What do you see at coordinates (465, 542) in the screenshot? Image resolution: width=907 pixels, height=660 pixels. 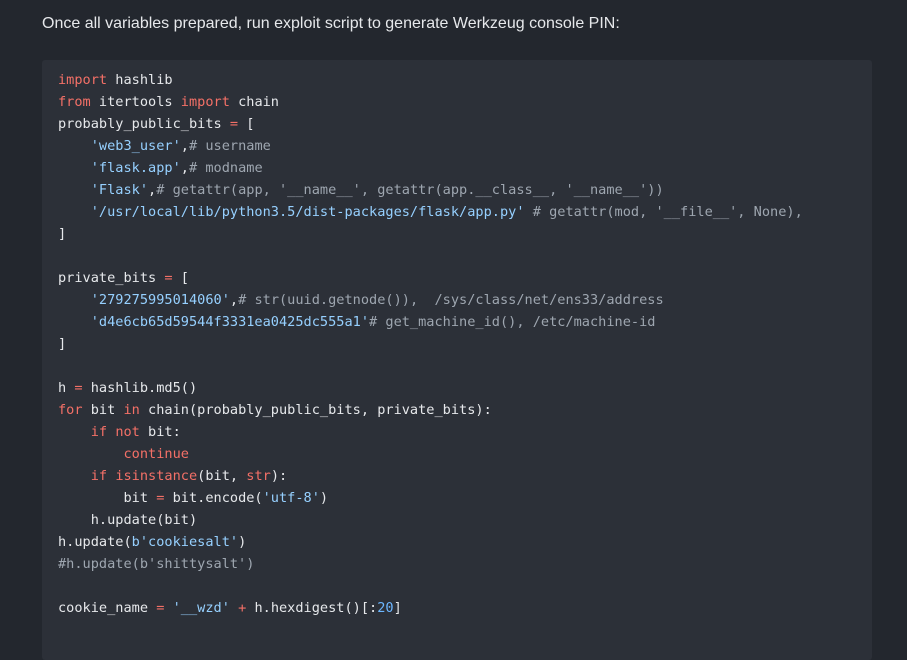 I see `code-line: h.update(b'cookiesalt')` at bounding box center [465, 542].